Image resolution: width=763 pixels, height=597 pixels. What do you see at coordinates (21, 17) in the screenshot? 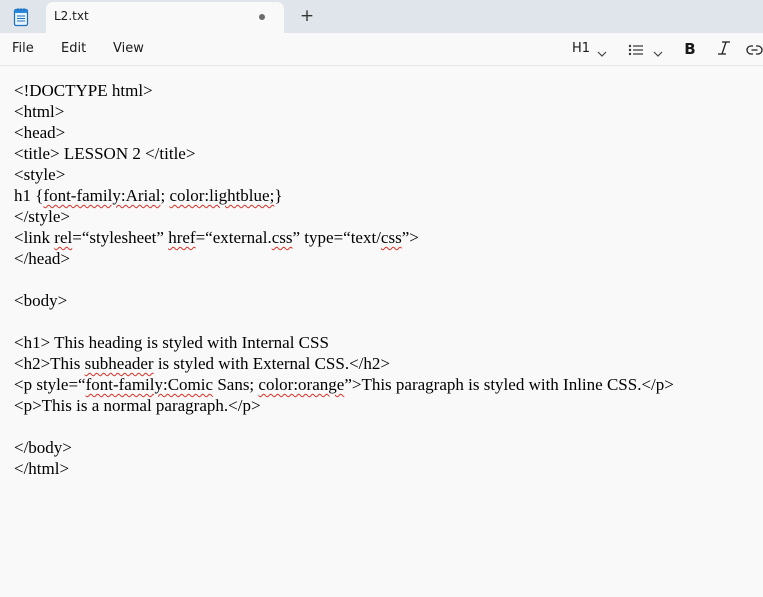
I see `notepad-icon` at bounding box center [21, 17].